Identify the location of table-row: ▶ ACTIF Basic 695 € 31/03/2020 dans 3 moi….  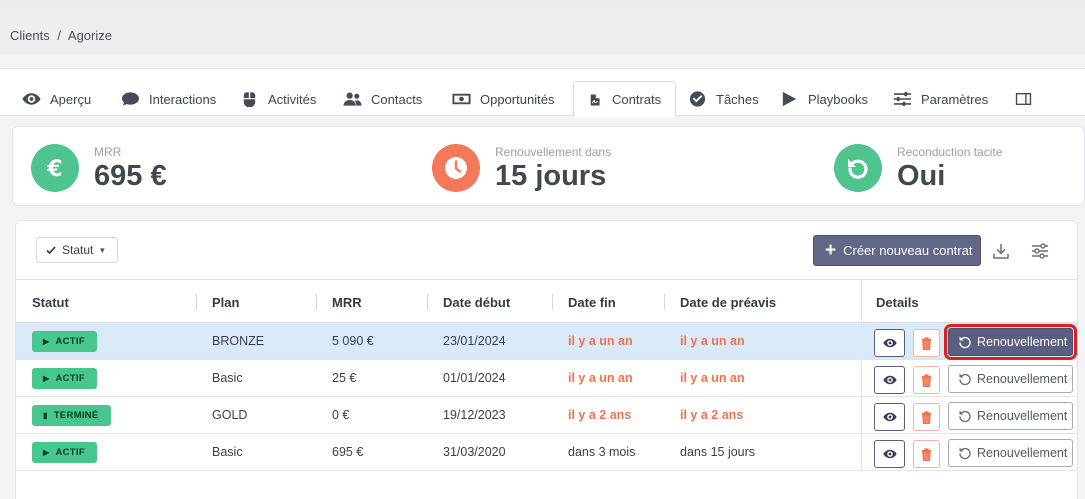
(546, 452).